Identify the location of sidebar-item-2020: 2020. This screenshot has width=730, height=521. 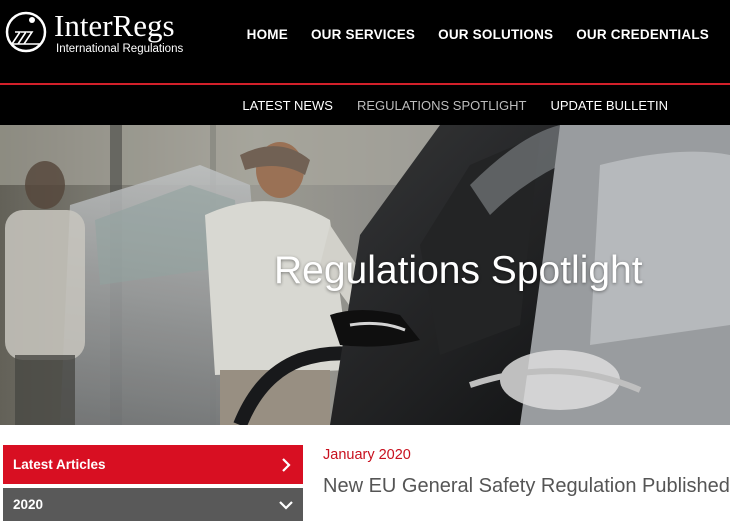
(153, 504).